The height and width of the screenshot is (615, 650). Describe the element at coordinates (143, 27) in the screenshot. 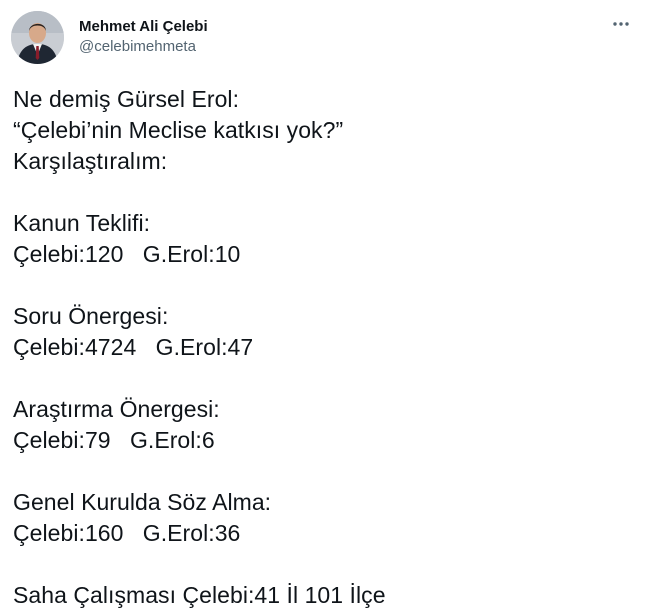

I see `author-display-name: Mehmet Ali Çelebi` at that location.